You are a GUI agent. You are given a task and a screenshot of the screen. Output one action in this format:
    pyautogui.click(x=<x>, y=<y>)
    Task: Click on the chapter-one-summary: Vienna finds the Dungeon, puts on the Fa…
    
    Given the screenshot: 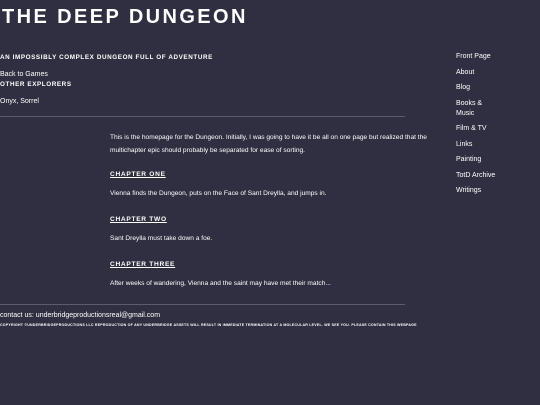 What is the action you would take?
    pyautogui.click(x=218, y=193)
    